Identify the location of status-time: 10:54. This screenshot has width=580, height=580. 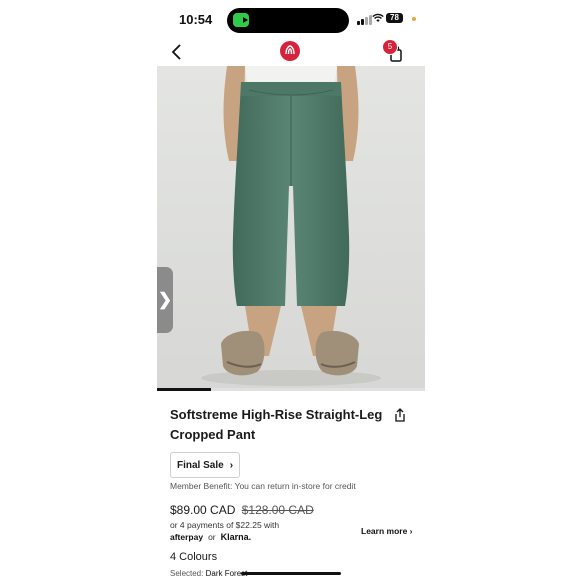
(196, 19).